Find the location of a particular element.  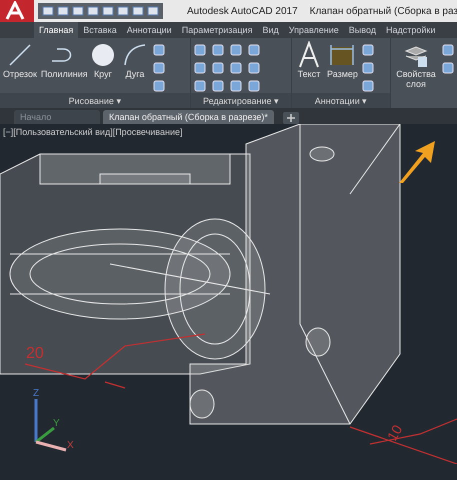

axis-label: Z is located at coordinates (36, 393).